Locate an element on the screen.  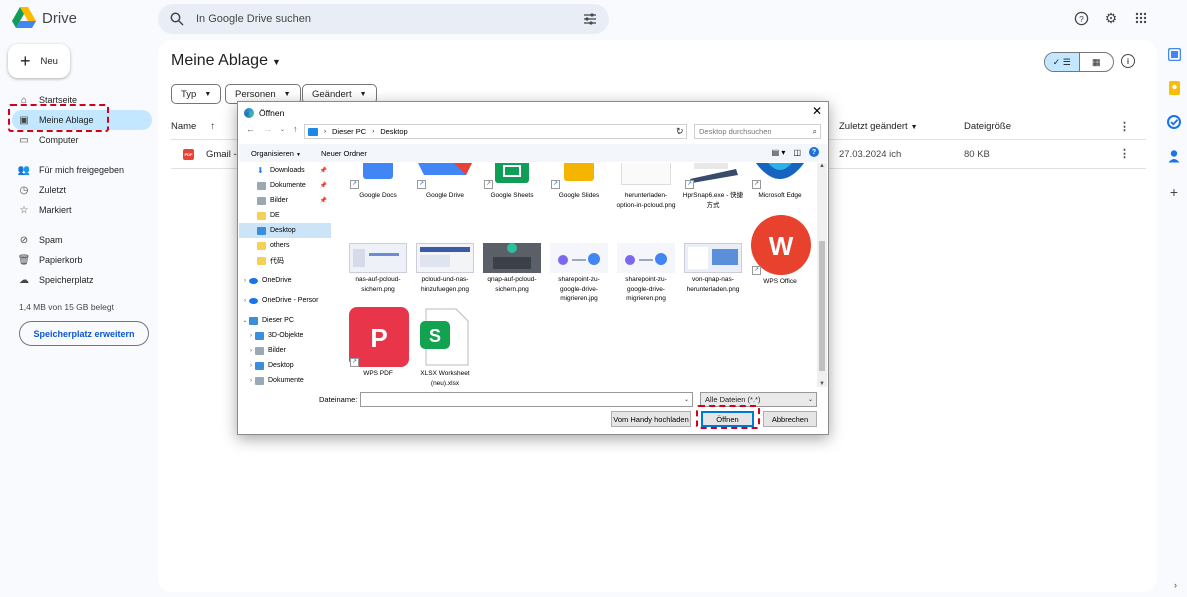
file-label: nas-auf-pcloud-sichern.png is located at coordinates (378, 284).